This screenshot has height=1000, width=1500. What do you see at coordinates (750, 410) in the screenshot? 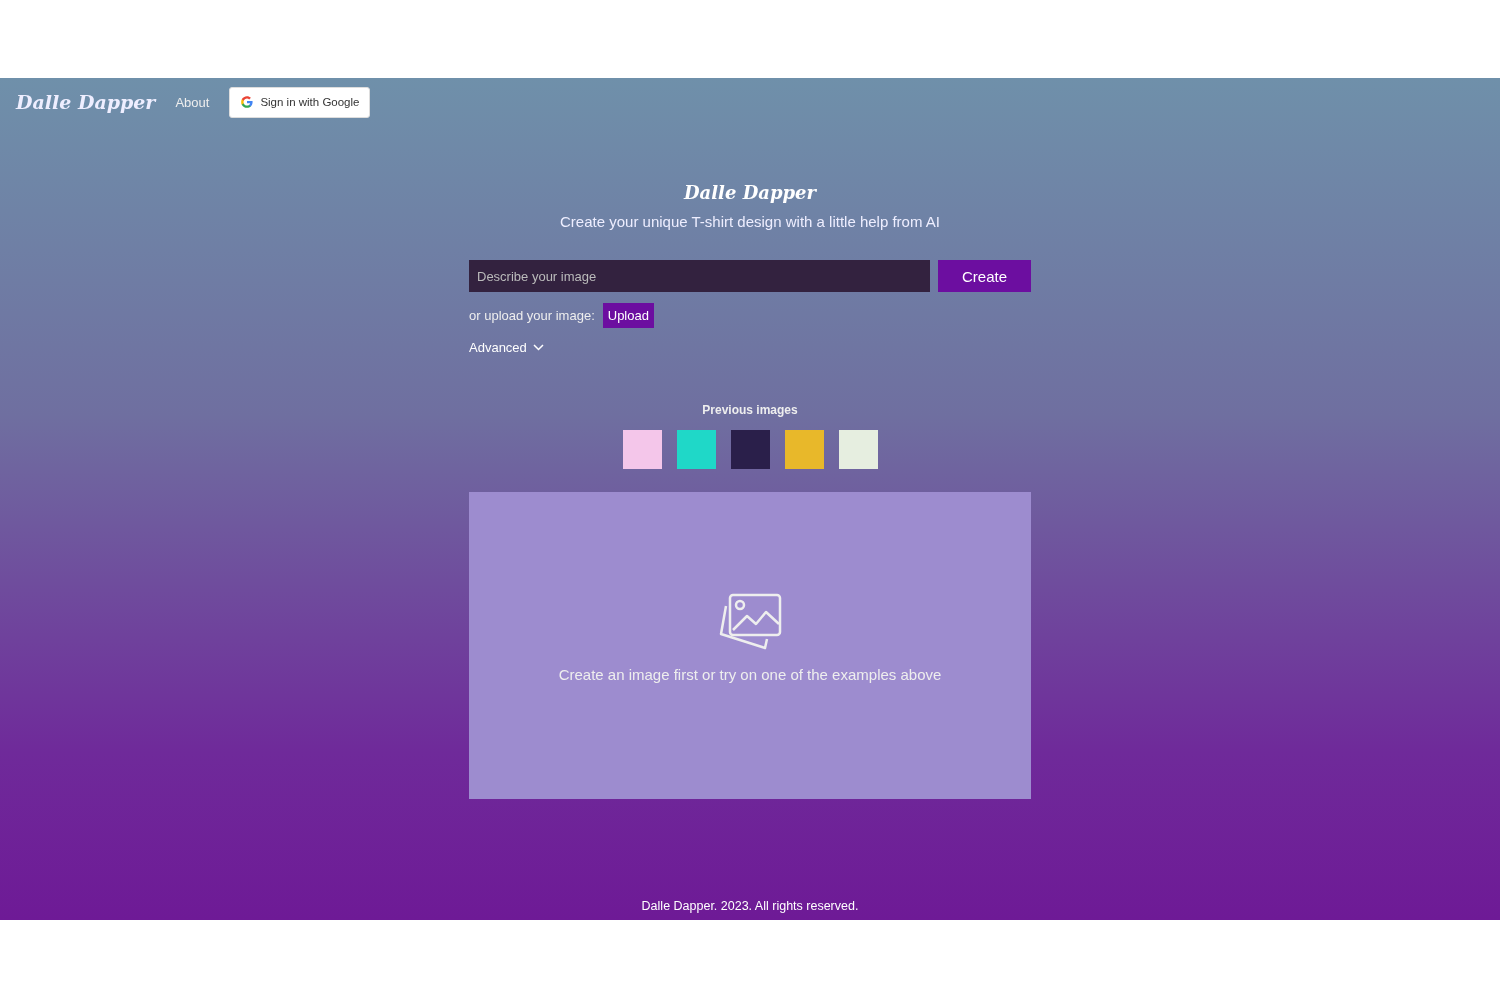
I see `section-title: Previous images` at bounding box center [750, 410].